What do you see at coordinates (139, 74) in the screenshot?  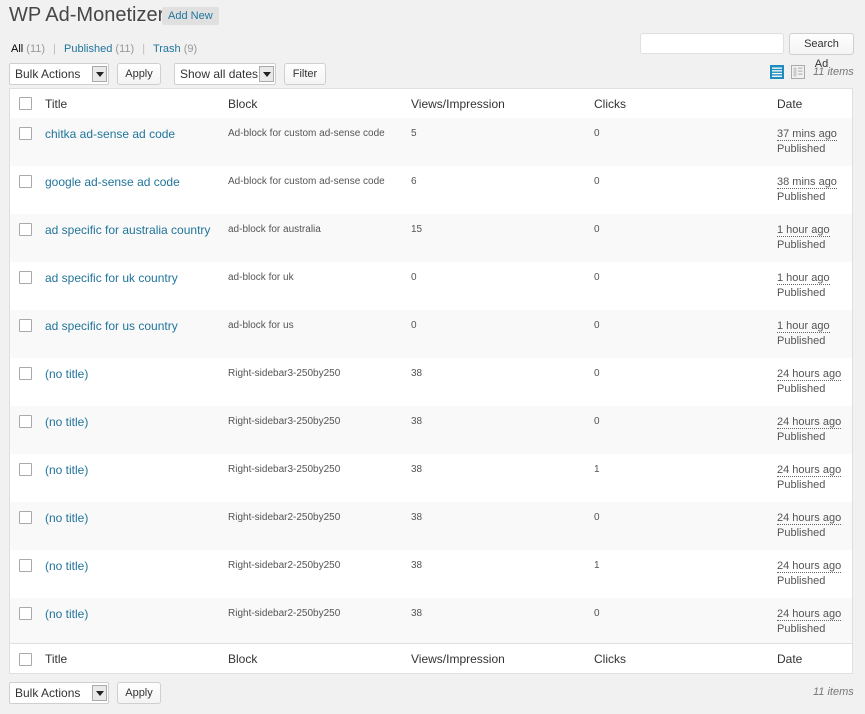 I see `apply-button: Apply` at bounding box center [139, 74].